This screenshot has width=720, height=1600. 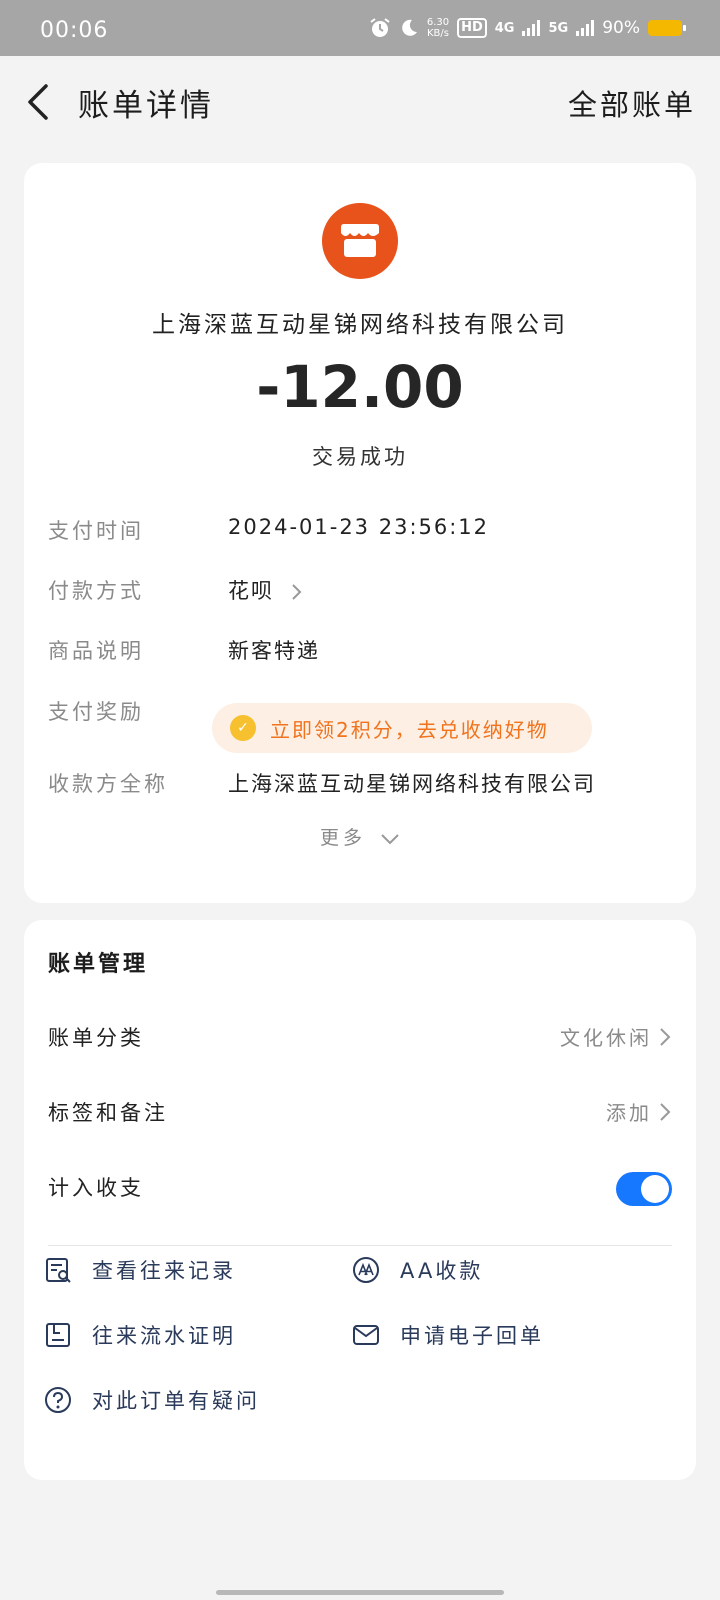 I want to click on aa-icon, so click(x=366, y=1270).